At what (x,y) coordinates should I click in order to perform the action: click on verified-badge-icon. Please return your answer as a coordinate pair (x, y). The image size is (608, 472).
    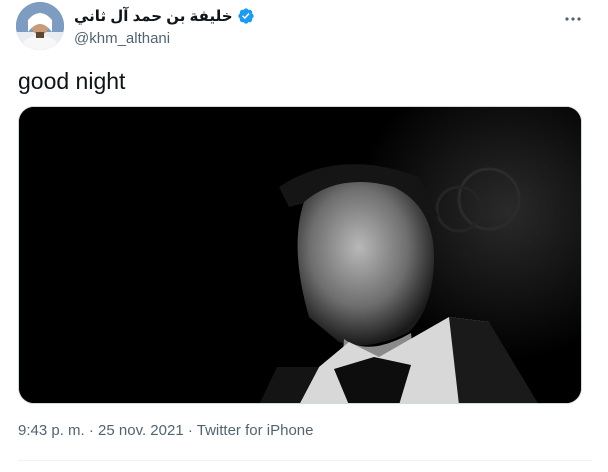
    Looking at the image, I should click on (246, 16).